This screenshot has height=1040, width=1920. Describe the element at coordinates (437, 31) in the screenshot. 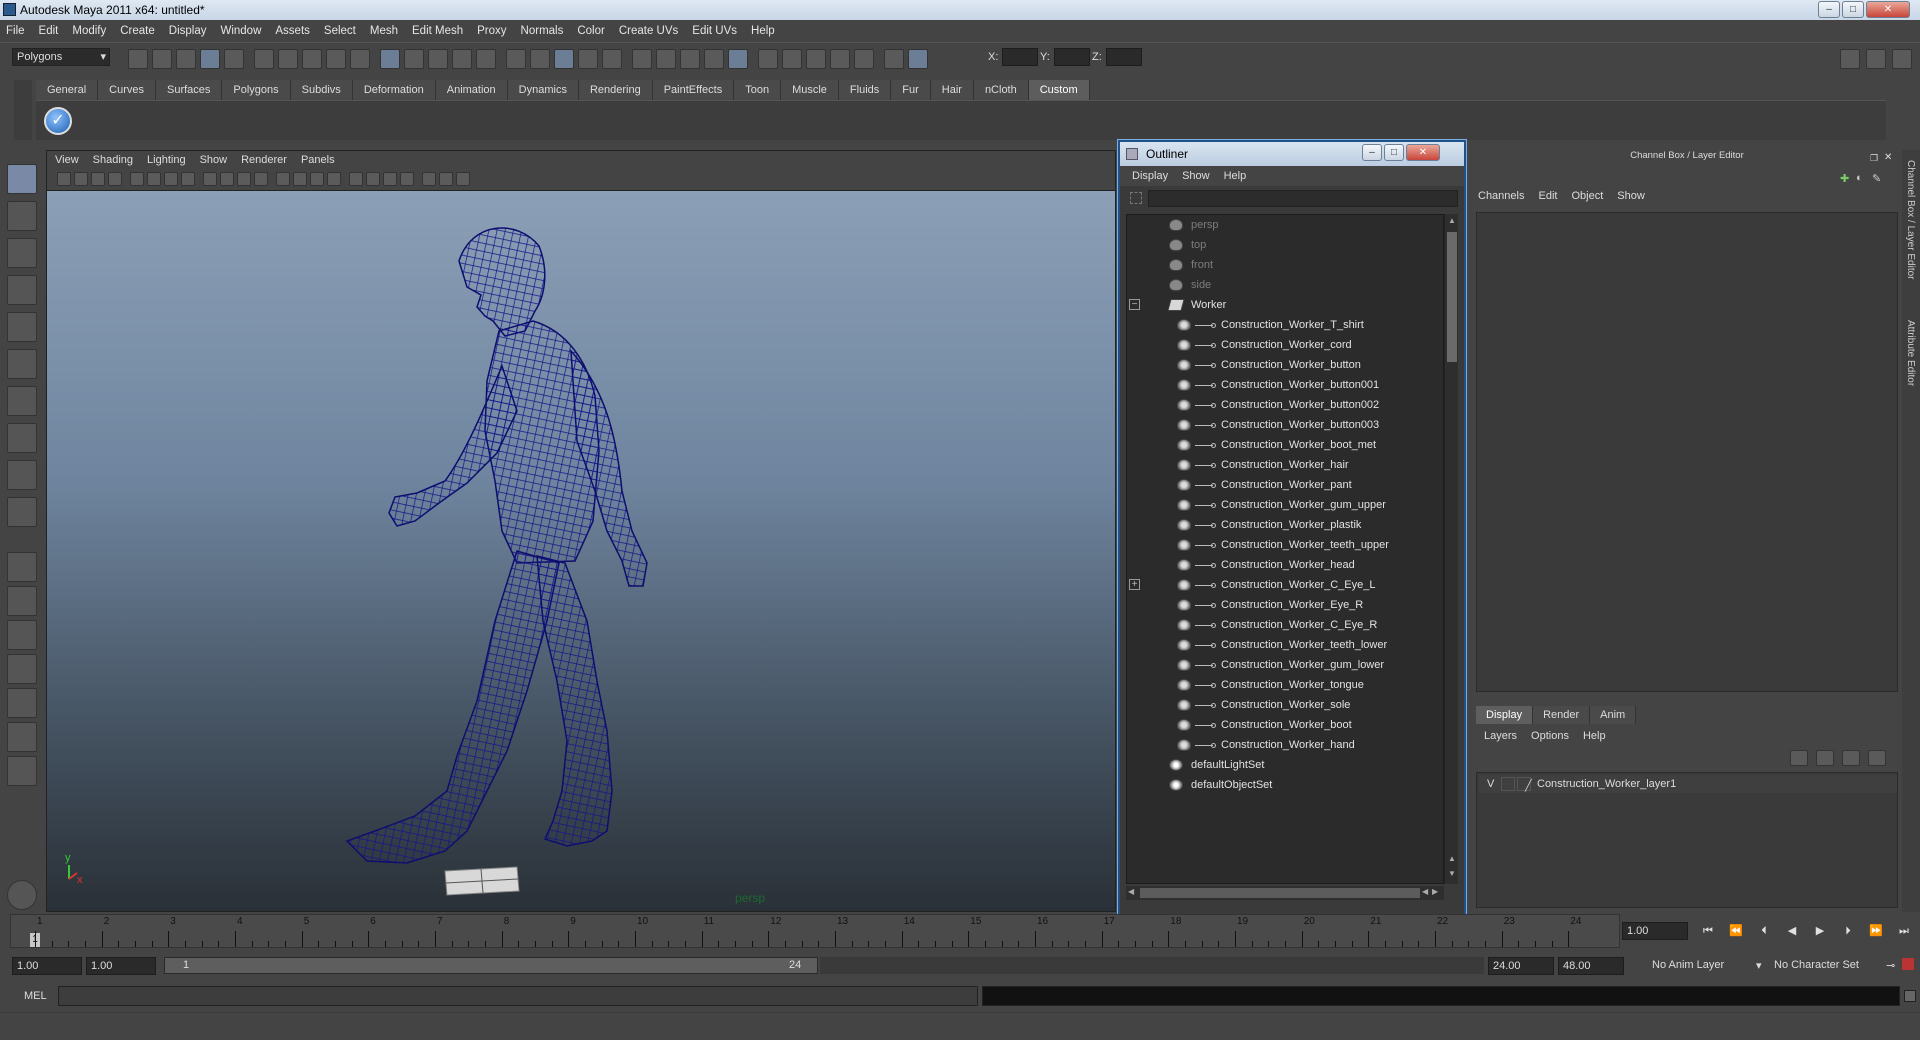

I see `menu-edit-mesh: Edit Mesh` at that location.